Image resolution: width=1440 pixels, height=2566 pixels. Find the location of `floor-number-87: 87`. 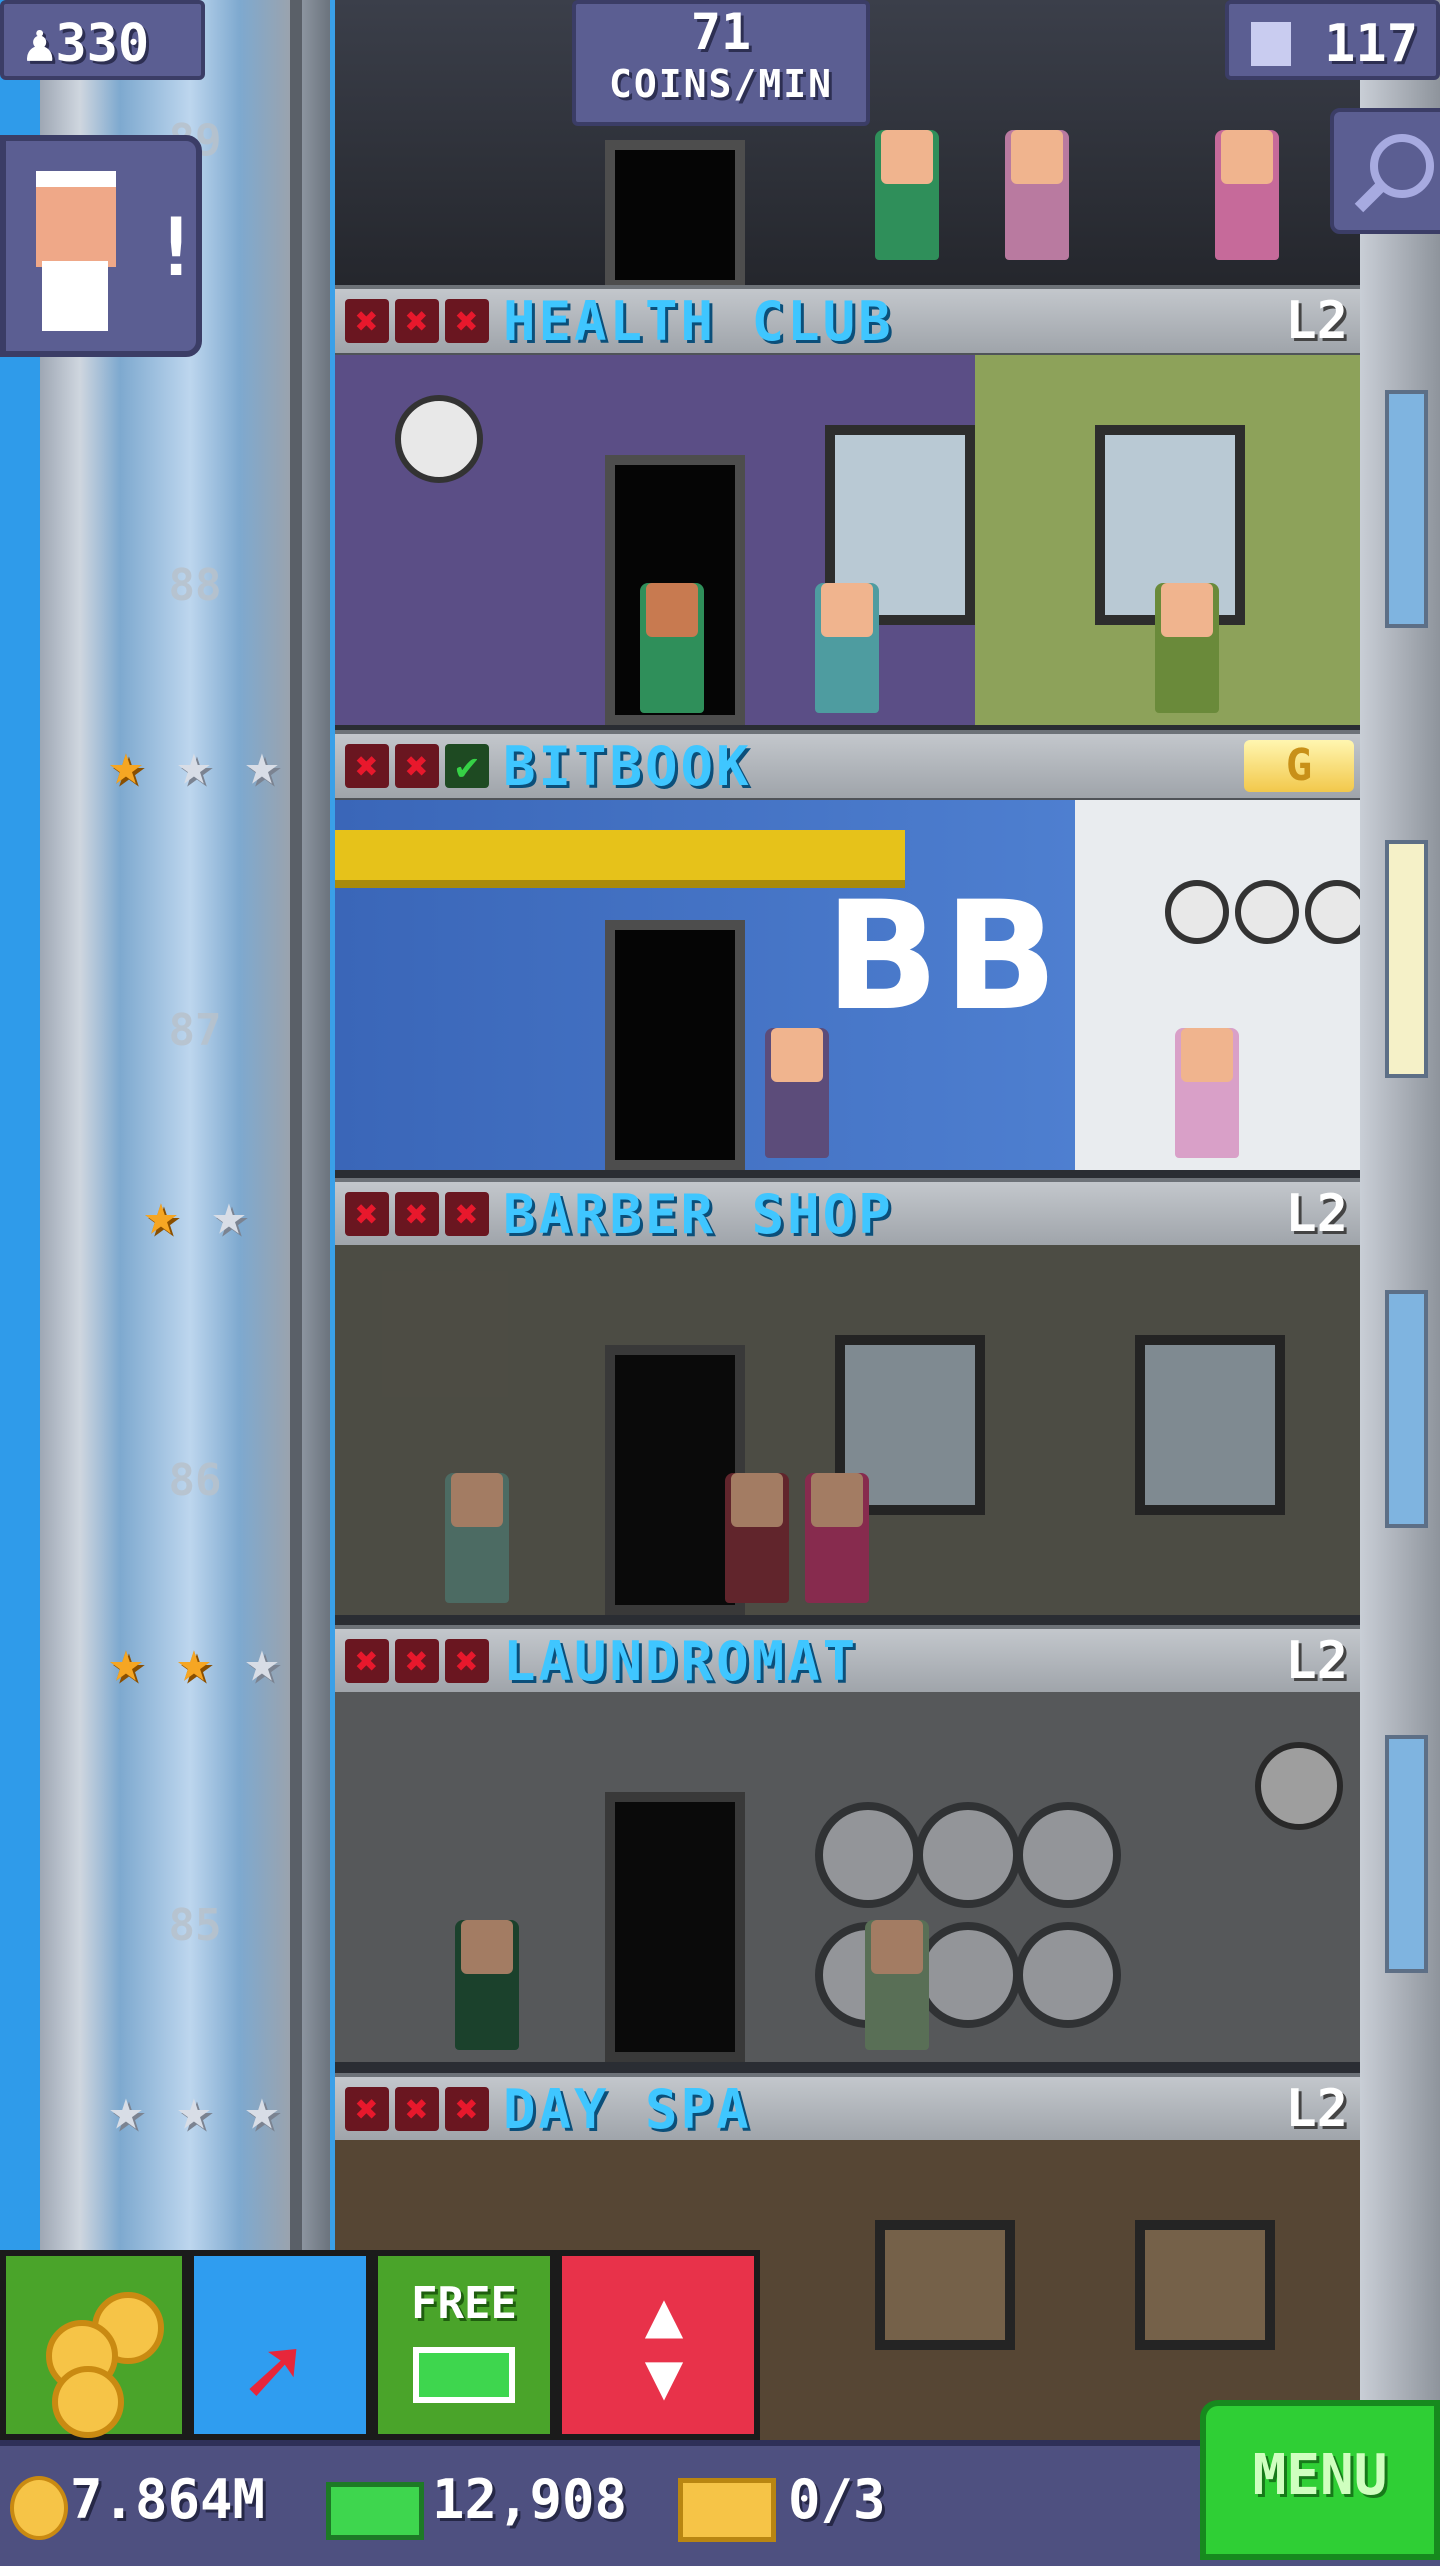

floor-number-87: 87 is located at coordinates (195, 1030).